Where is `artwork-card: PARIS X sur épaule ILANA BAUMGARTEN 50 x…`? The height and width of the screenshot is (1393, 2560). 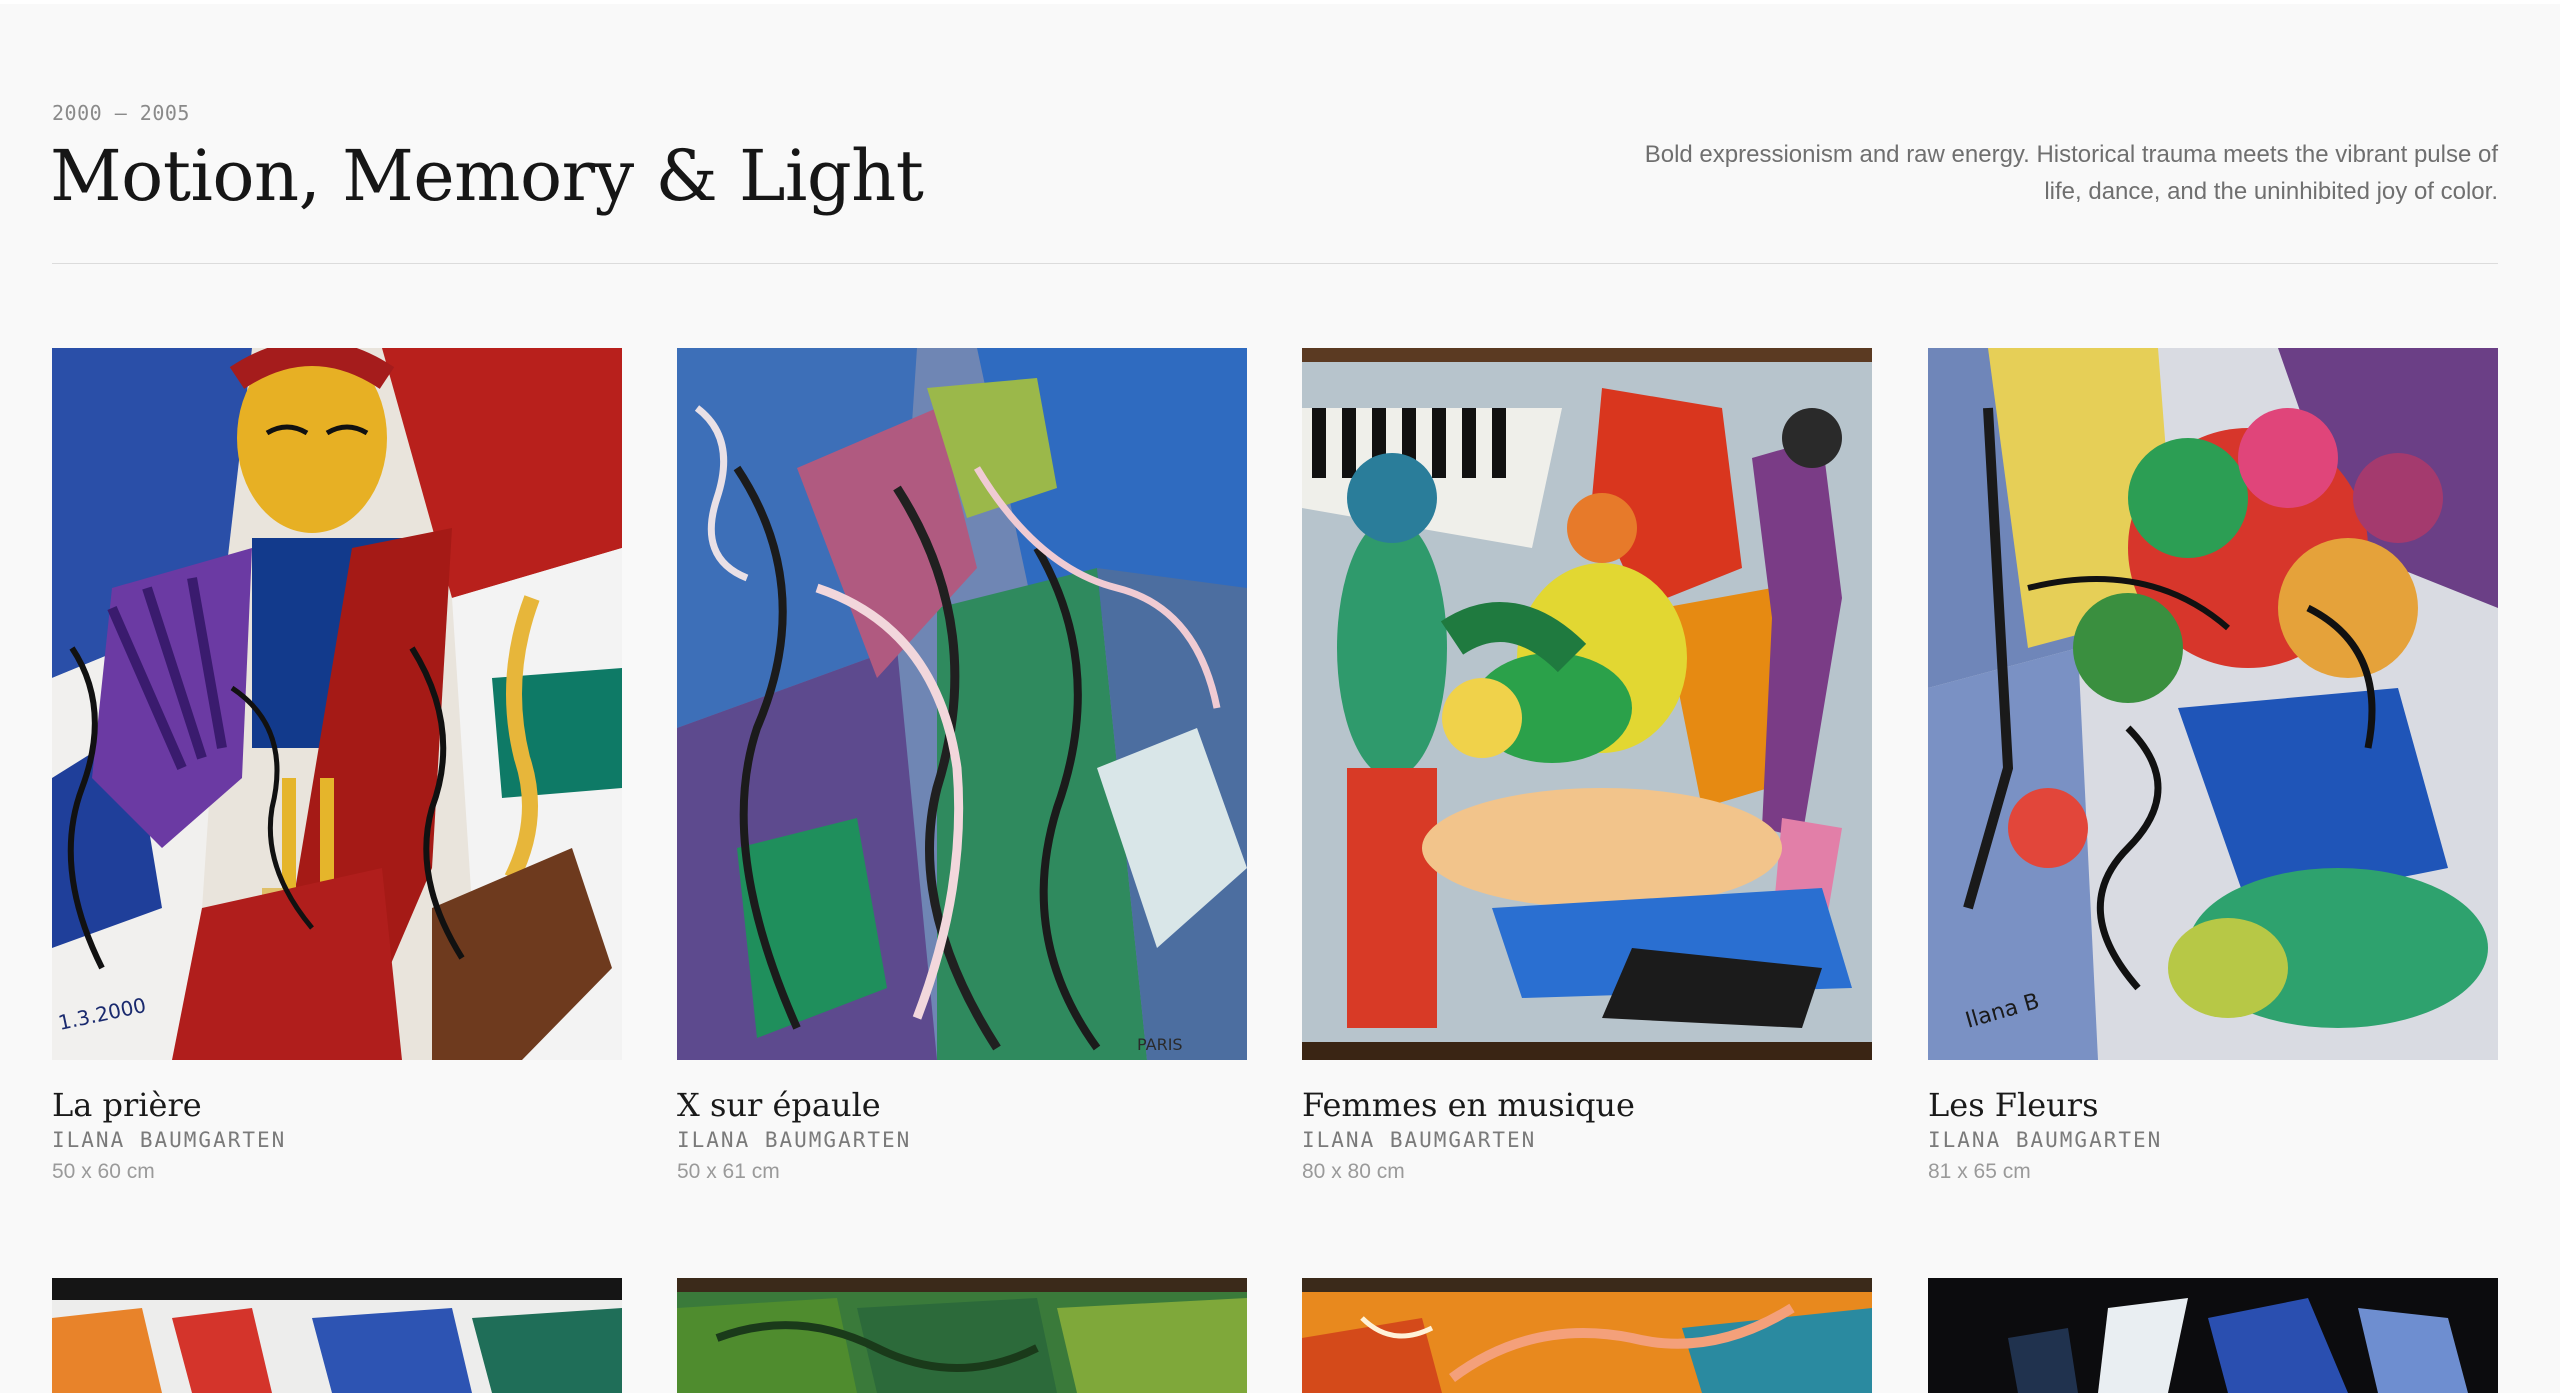
artwork-card: PARIS X sur épaule ILANA BAUMGARTEN 50 x… is located at coordinates (962, 766).